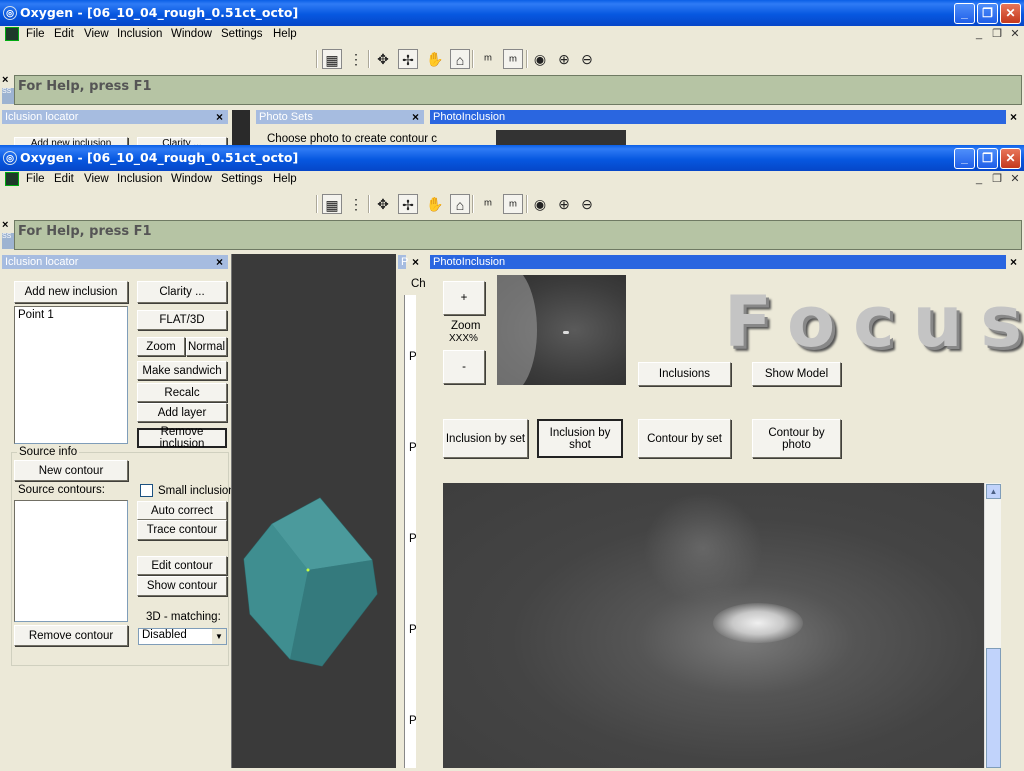  What do you see at coordinates (993, 491) in the screenshot?
I see `scroll-up-icon: ▲` at bounding box center [993, 491].